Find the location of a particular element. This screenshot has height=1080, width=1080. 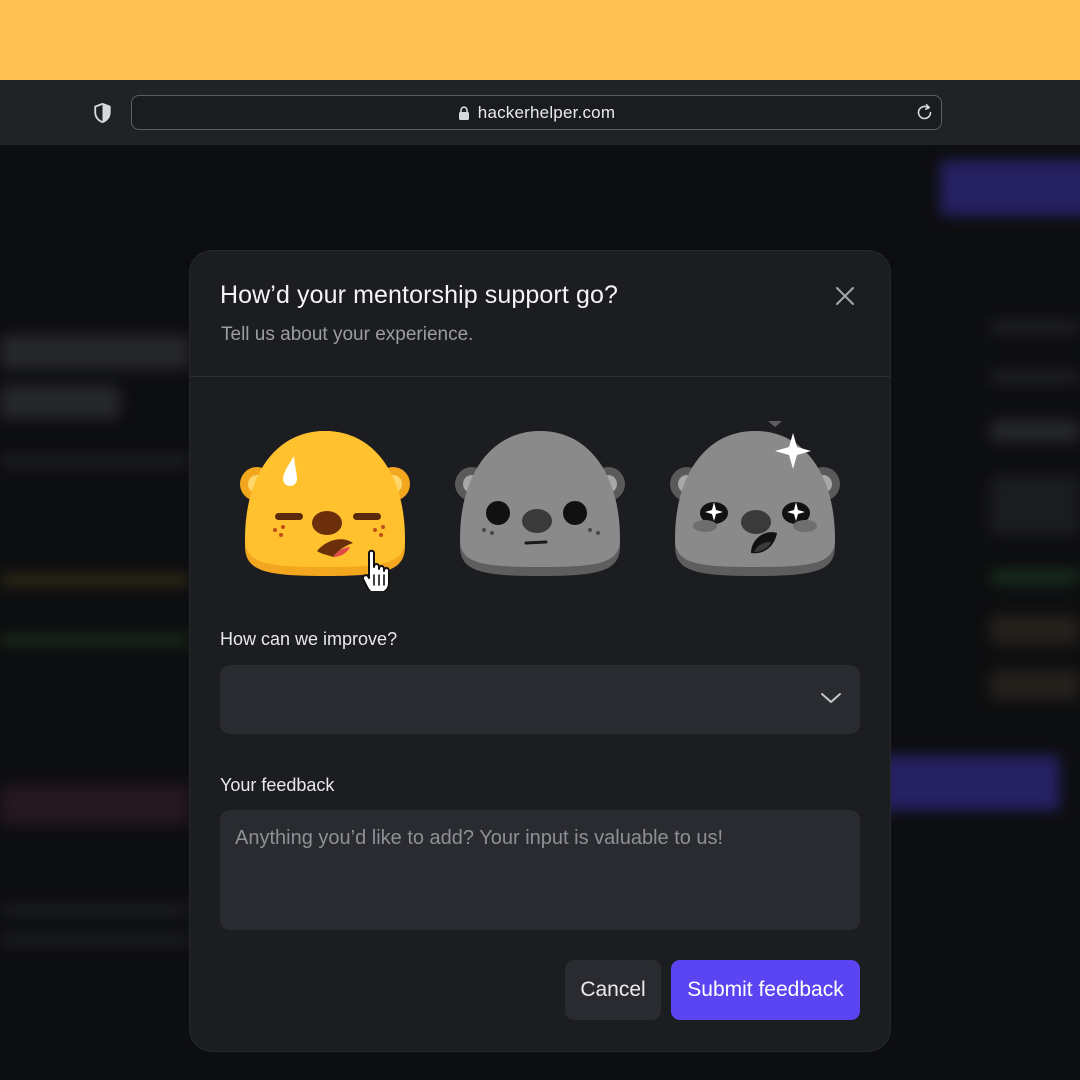

chevron-down-icon is located at coordinates (831, 698).